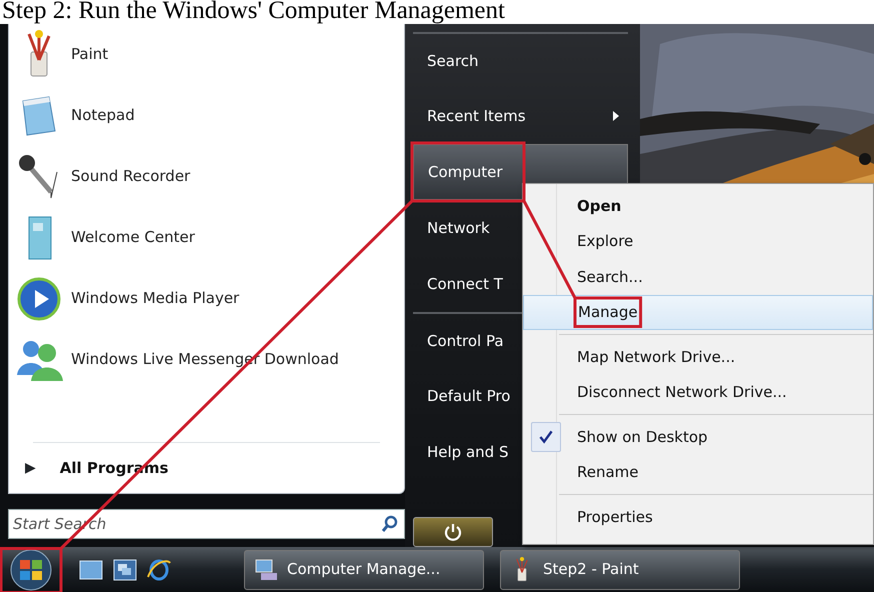 The image size is (874, 592). I want to click on start-menu-item: Recent Items, so click(520, 116).